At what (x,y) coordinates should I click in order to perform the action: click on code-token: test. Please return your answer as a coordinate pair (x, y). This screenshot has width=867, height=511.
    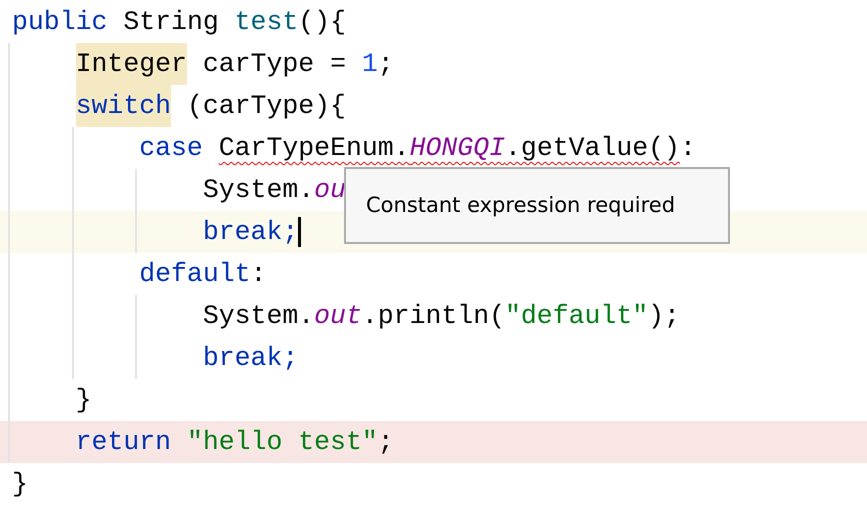
    Looking at the image, I should click on (266, 22).